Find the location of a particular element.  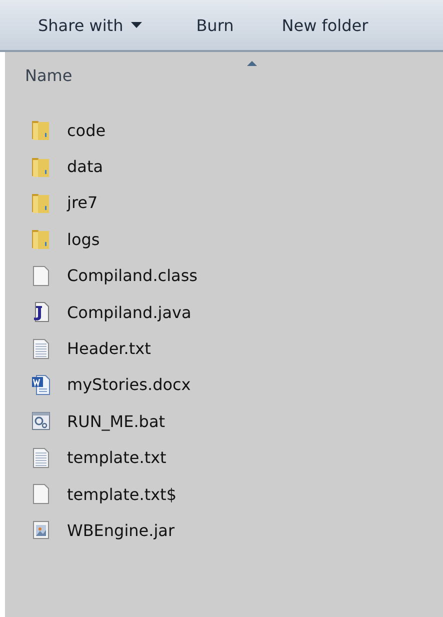

file-name: template.txt is located at coordinates (116, 458).